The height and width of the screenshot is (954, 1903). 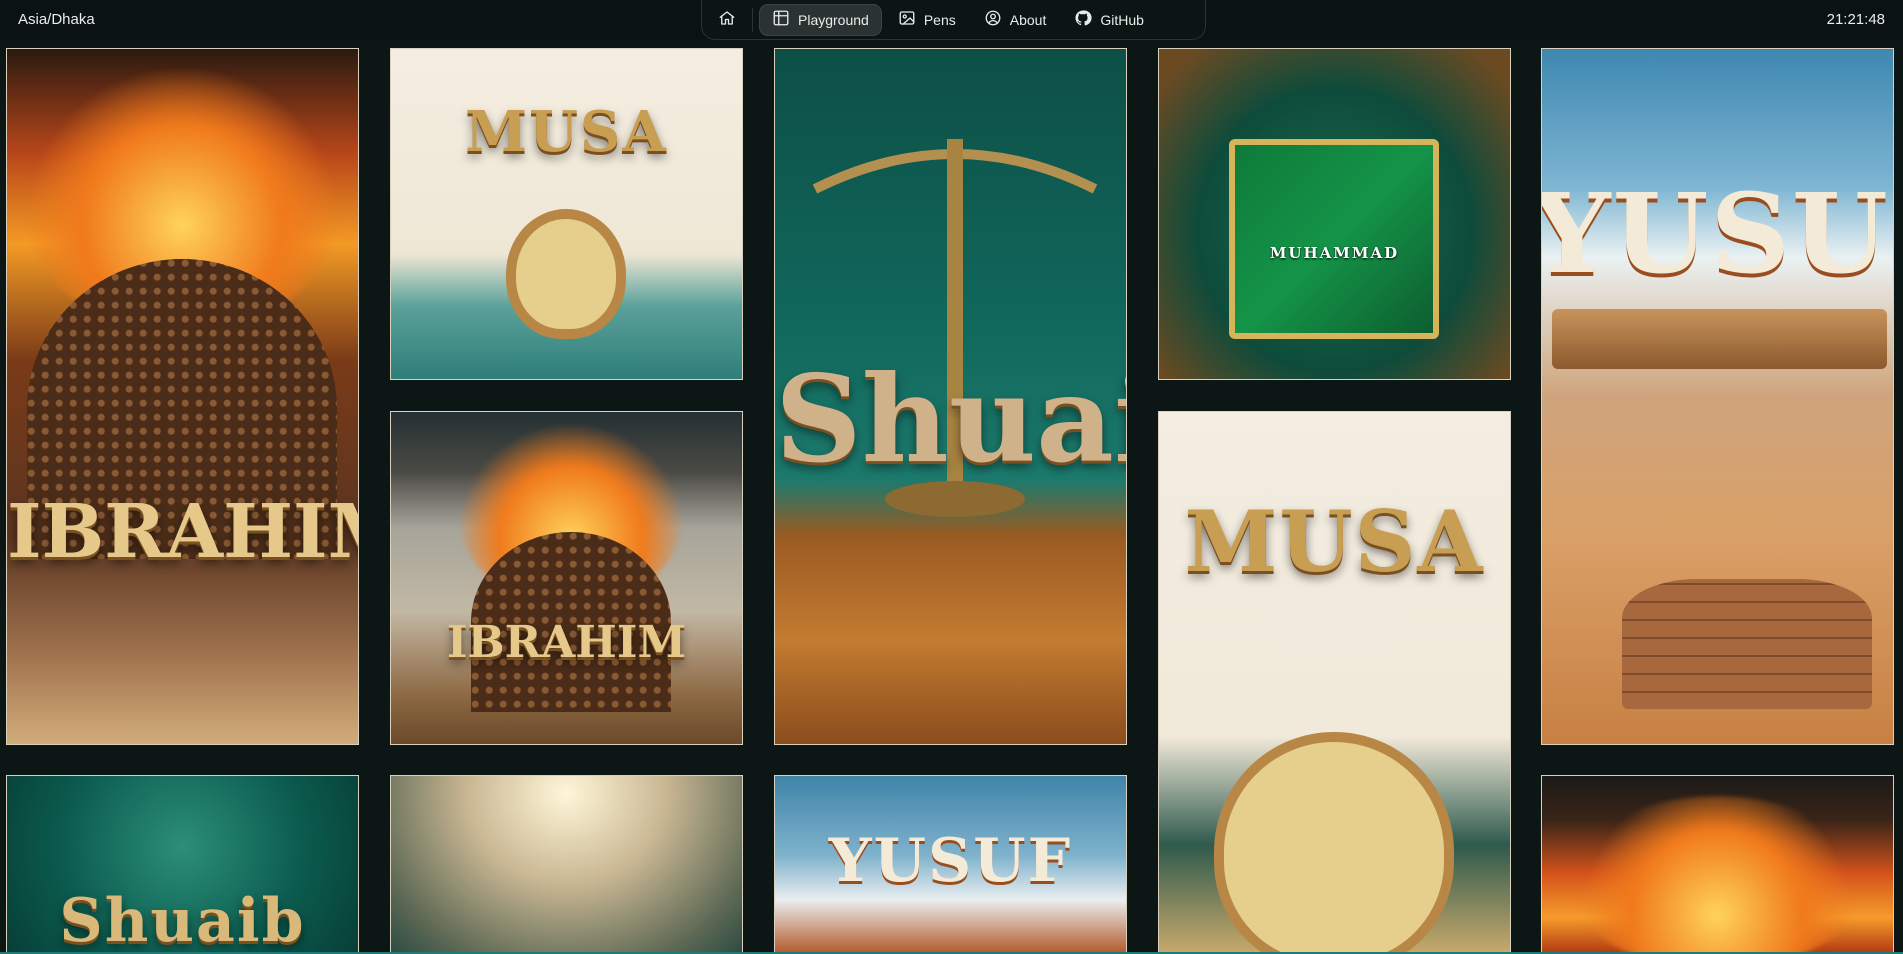 What do you see at coordinates (566, 578) in the screenshot?
I see `gallery-tile-ibrahim-desert: IBRAHIM` at bounding box center [566, 578].